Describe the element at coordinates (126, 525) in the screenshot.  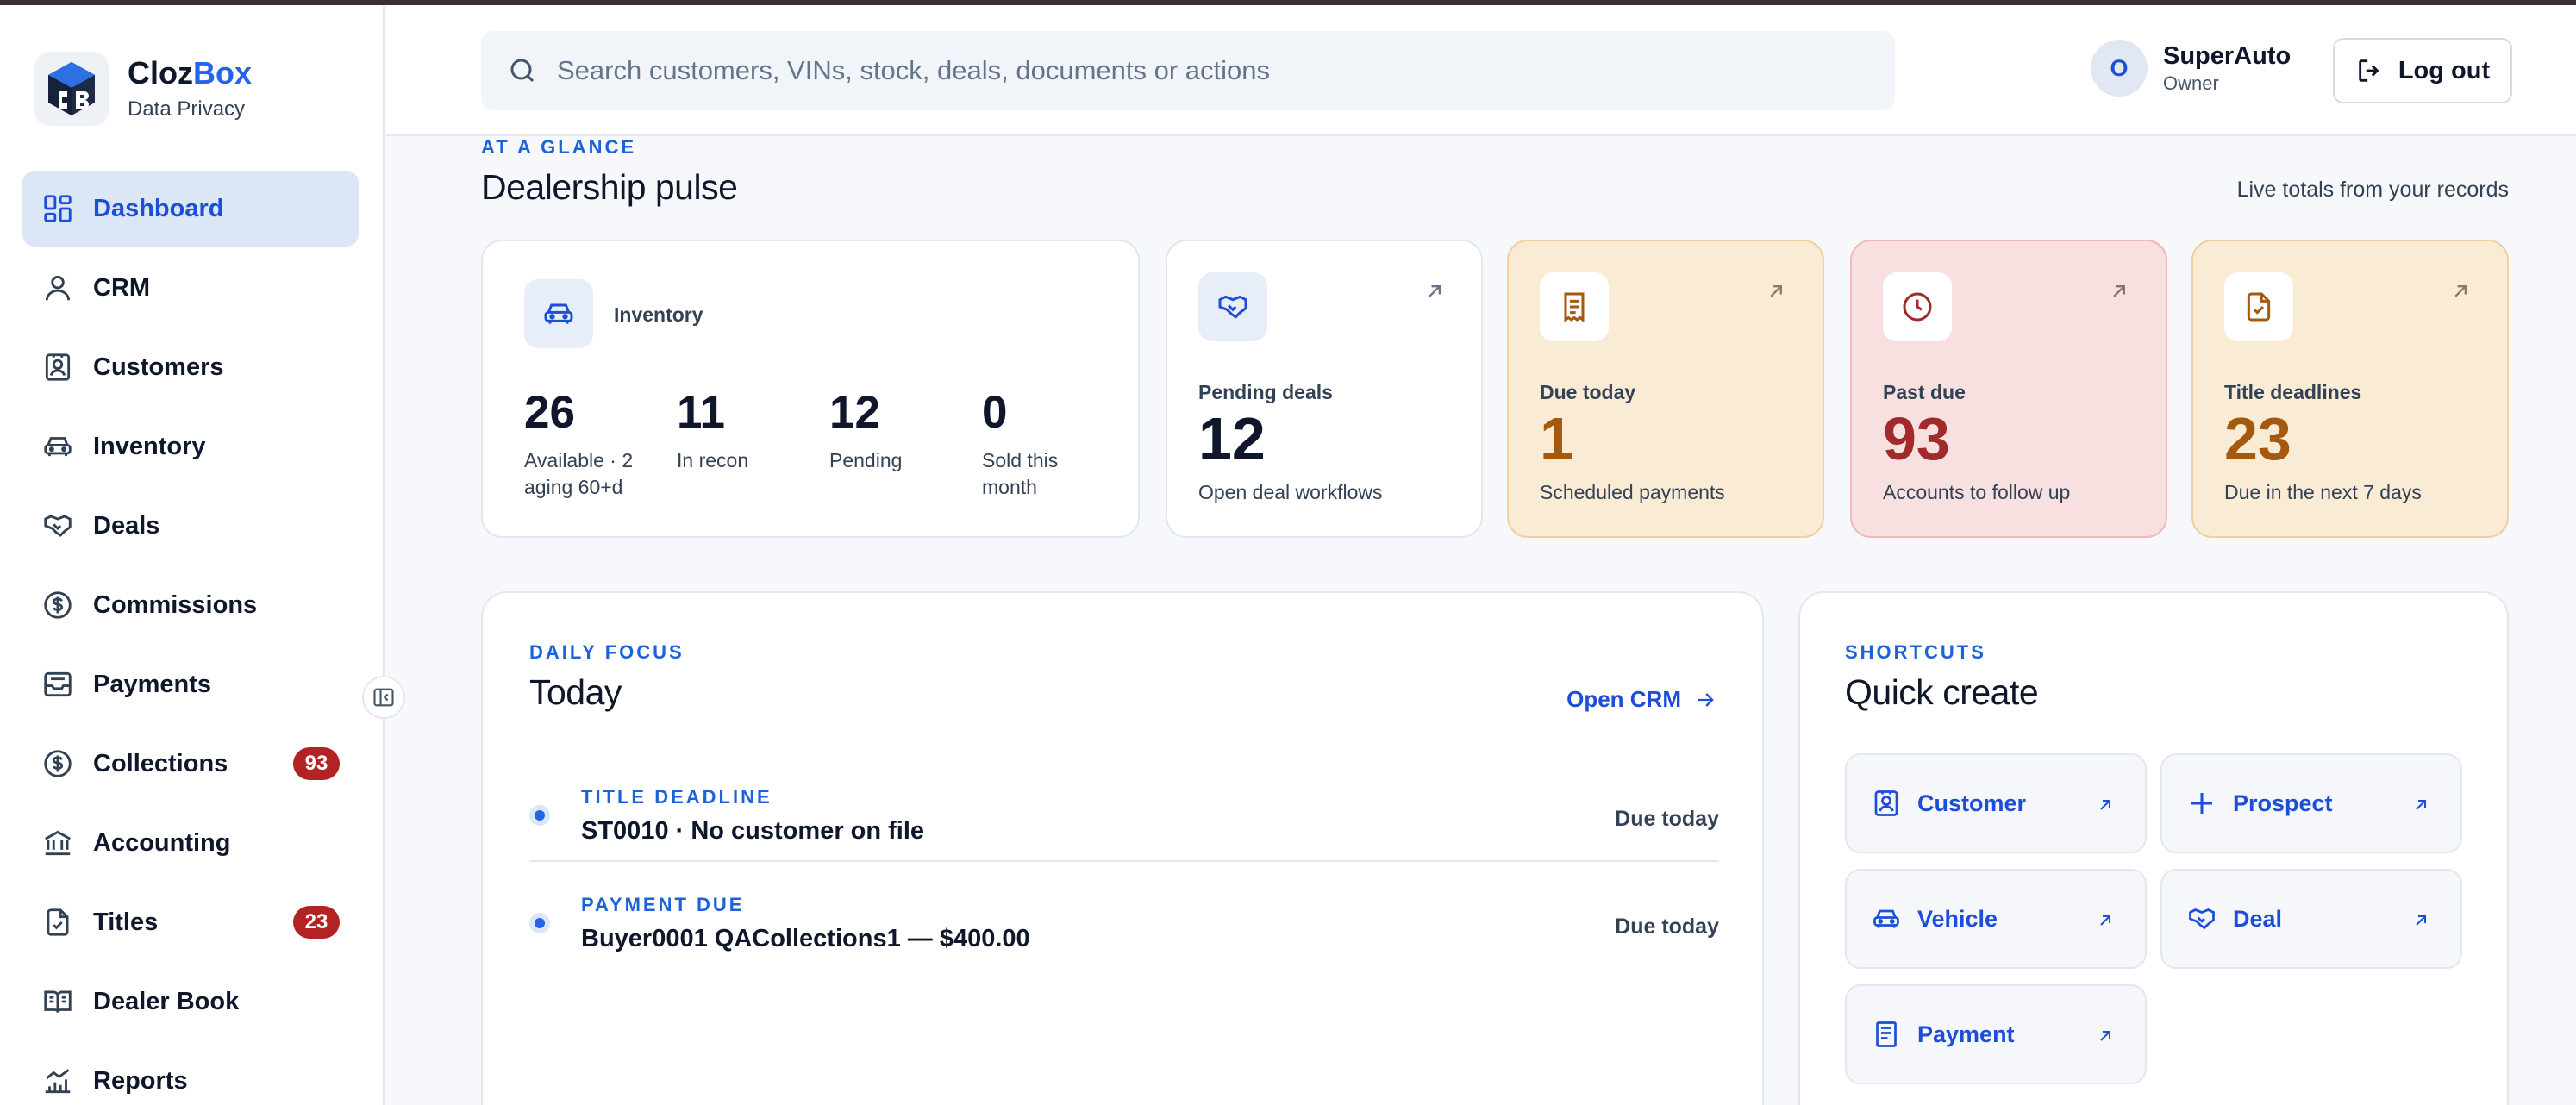
I see `sidebar-item-label: Deals` at that location.